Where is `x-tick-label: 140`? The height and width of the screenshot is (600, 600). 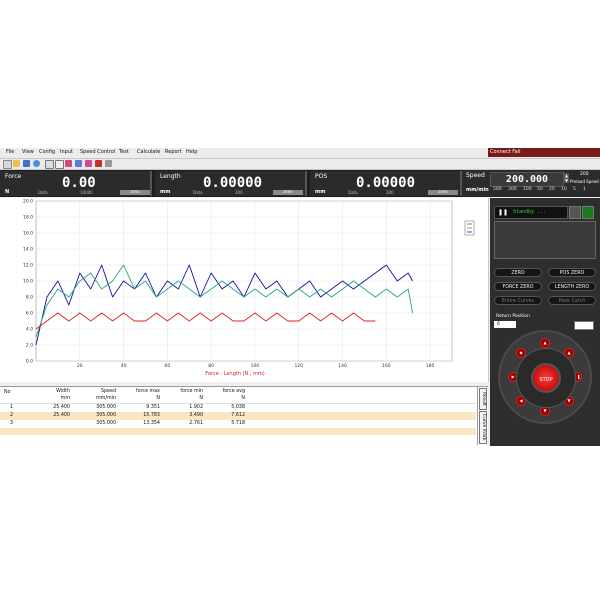
x-tick-label: 140 is located at coordinates (342, 366).